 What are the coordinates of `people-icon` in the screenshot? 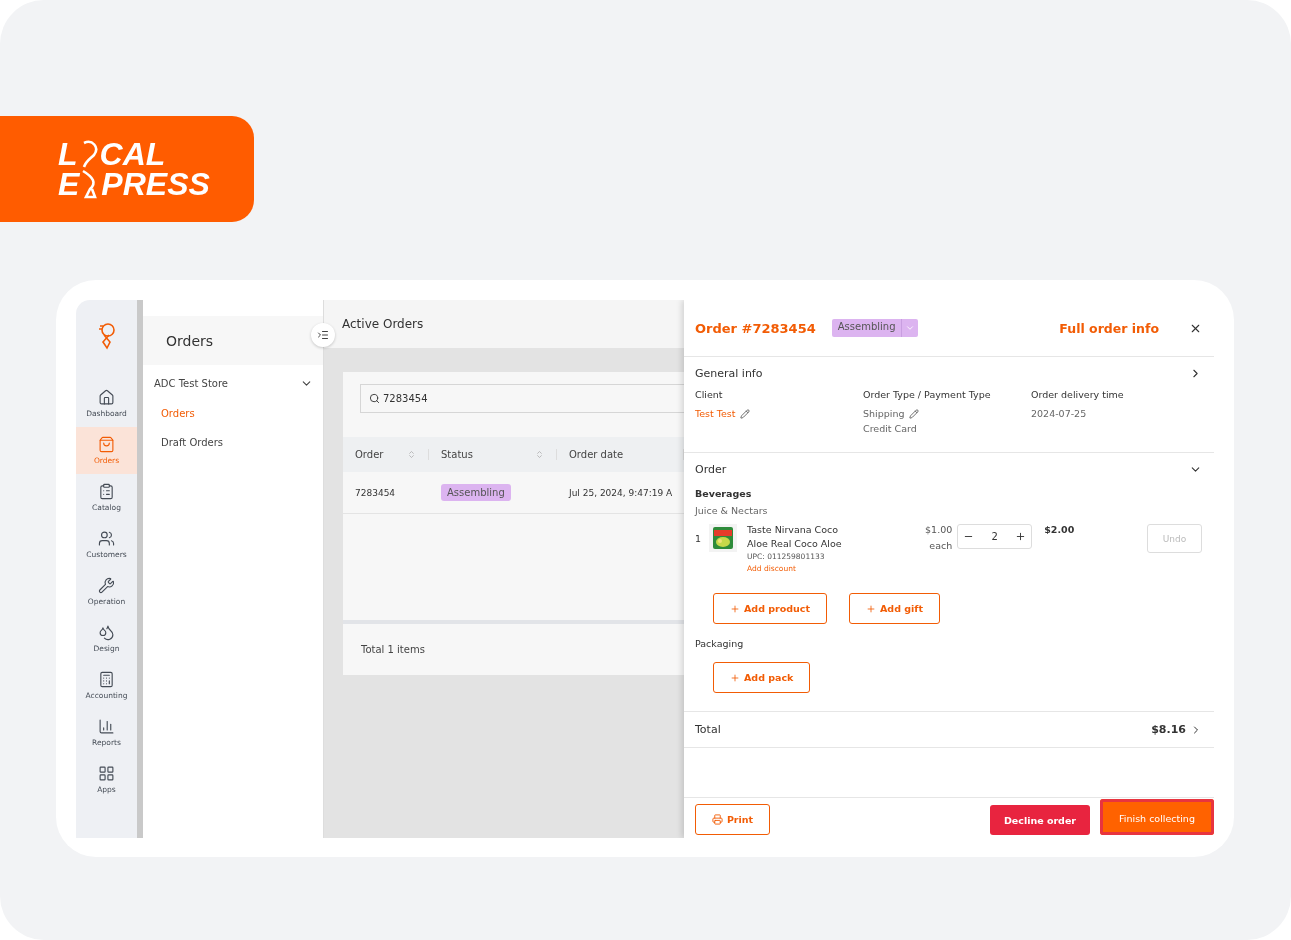 It's located at (106, 538).